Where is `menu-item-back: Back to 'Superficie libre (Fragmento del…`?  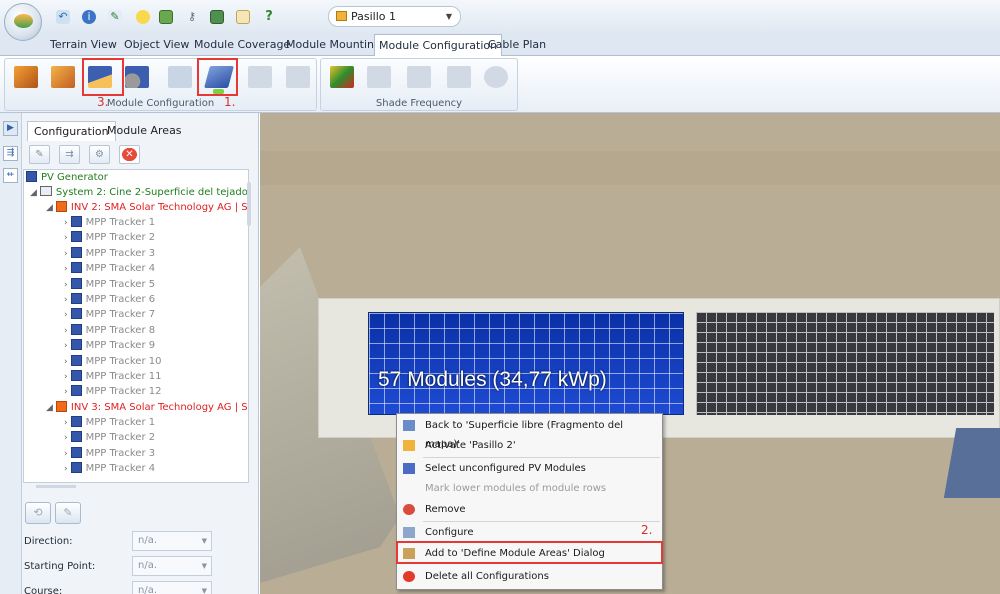 menu-item-back: Back to 'Superficie libre (Fragmento del… is located at coordinates (529, 433).